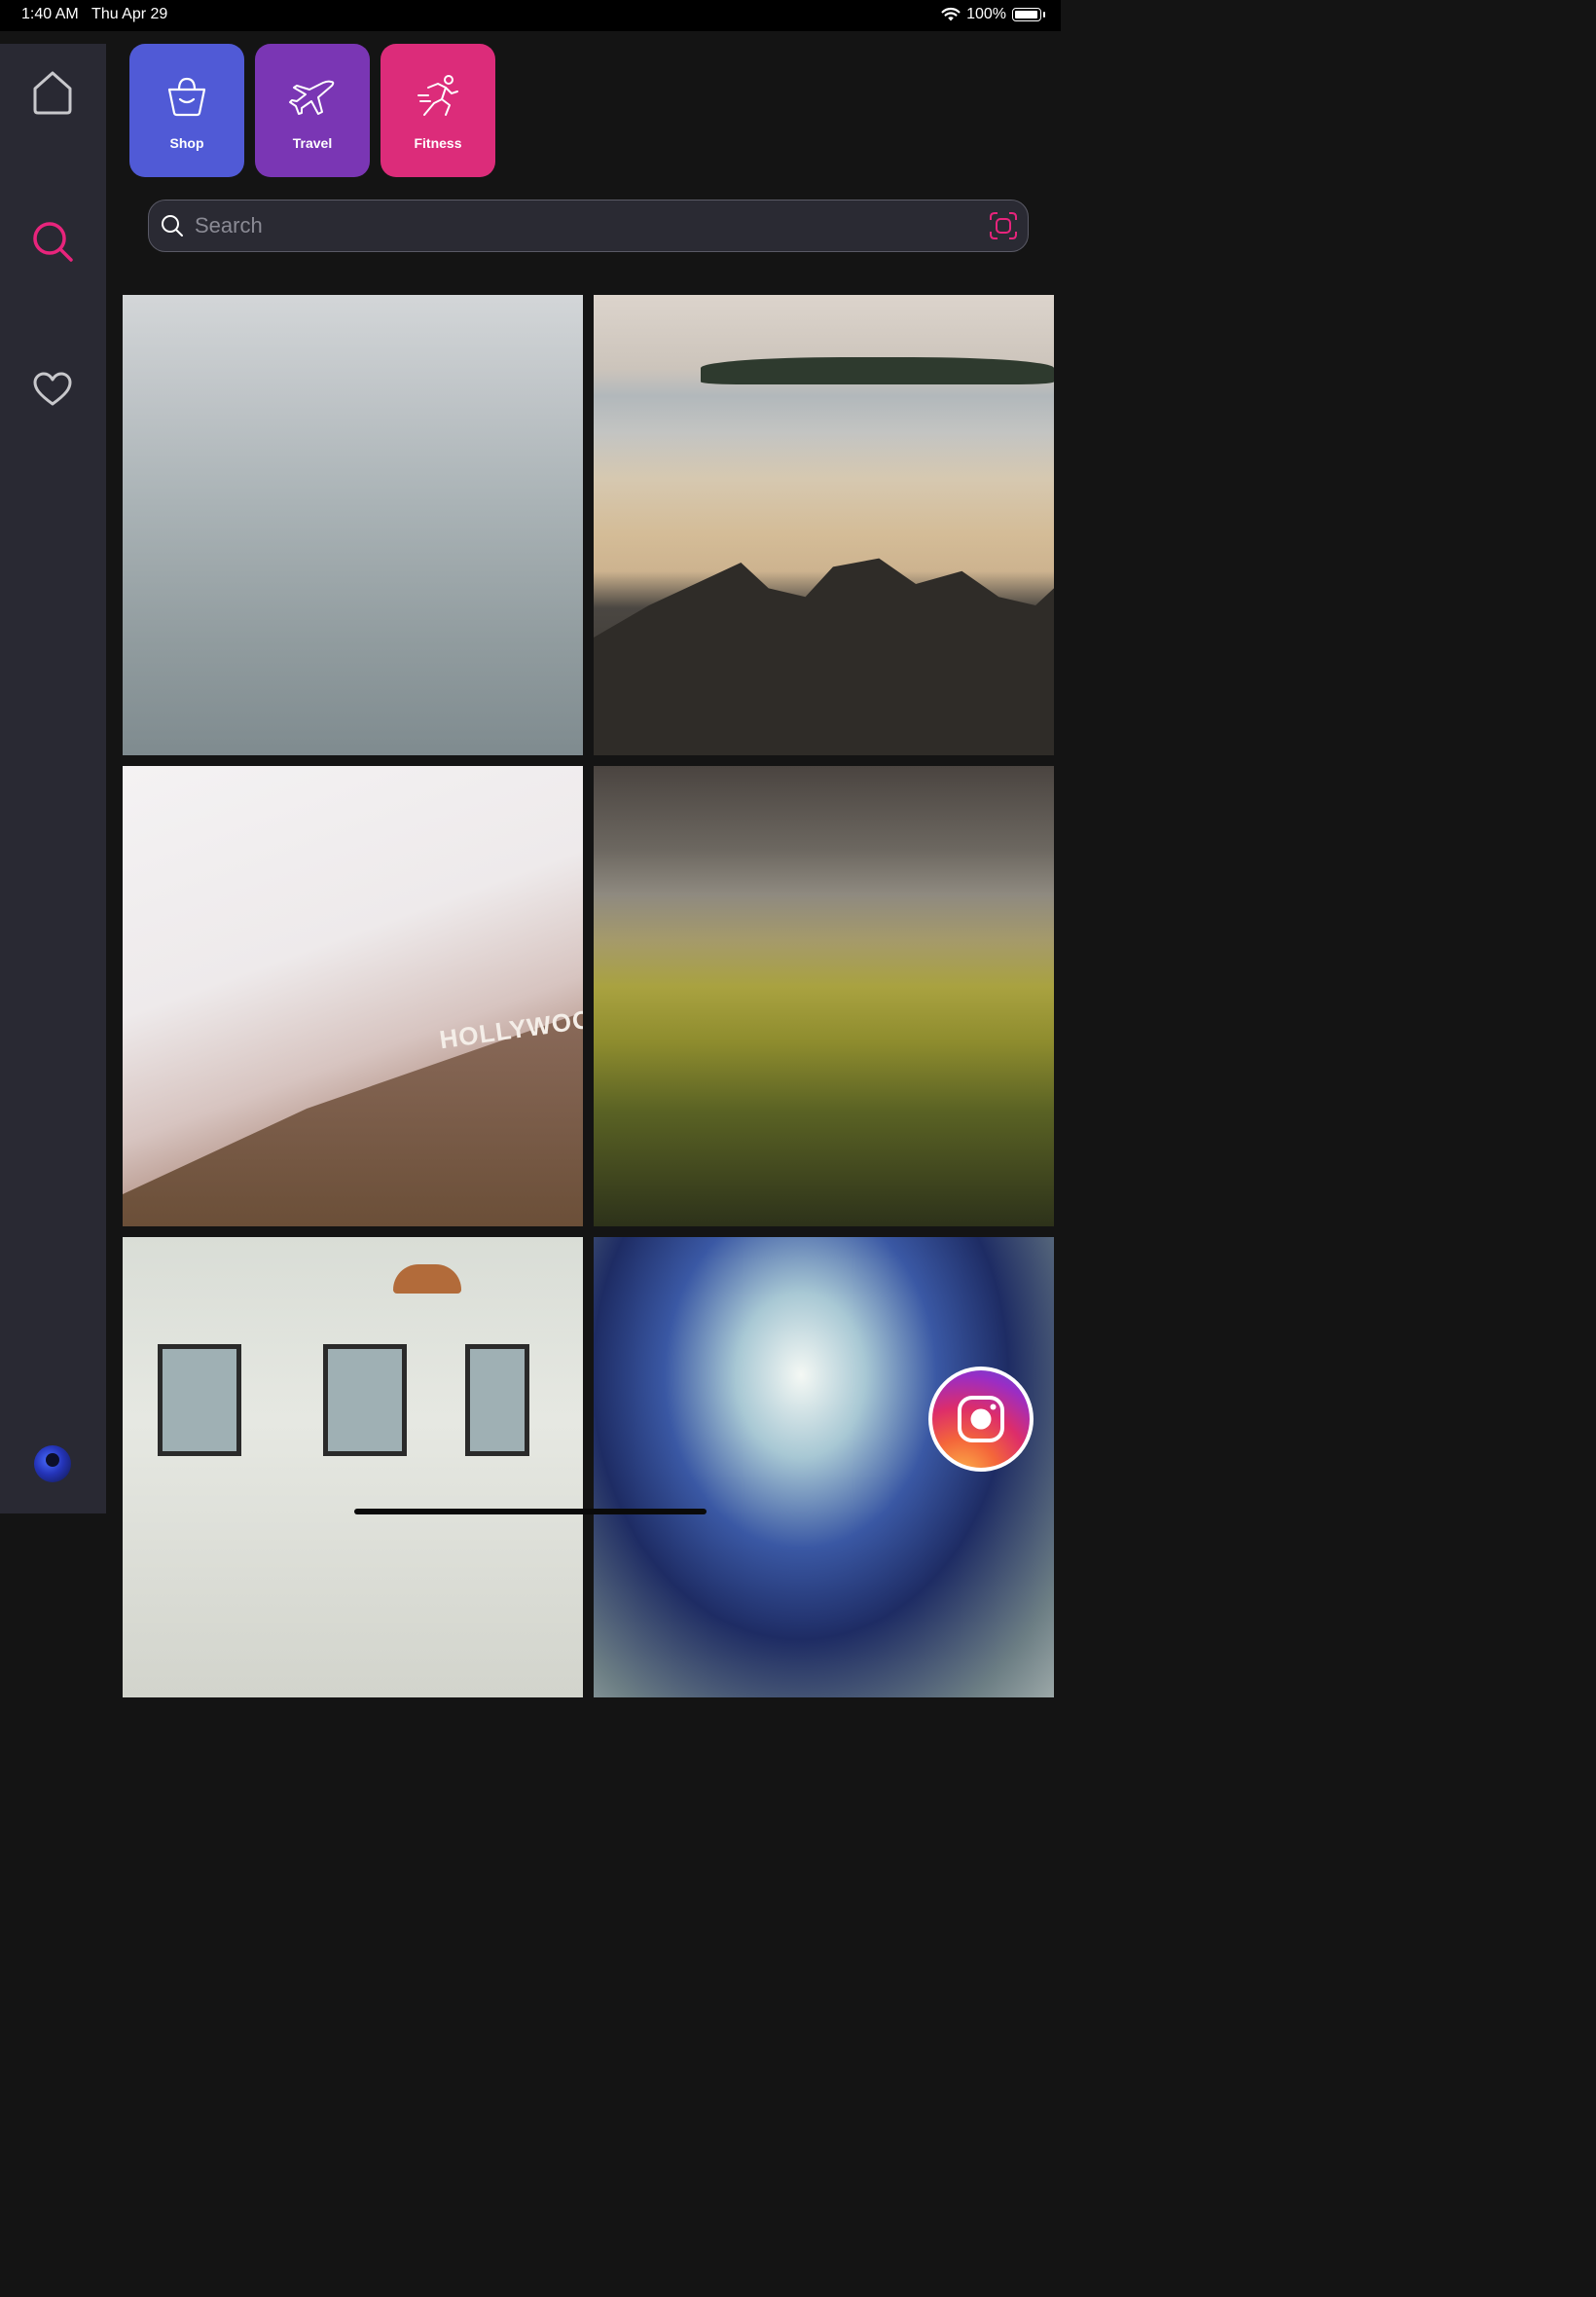  Describe the element at coordinates (438, 143) in the screenshot. I see `category-label: Fitness` at that location.